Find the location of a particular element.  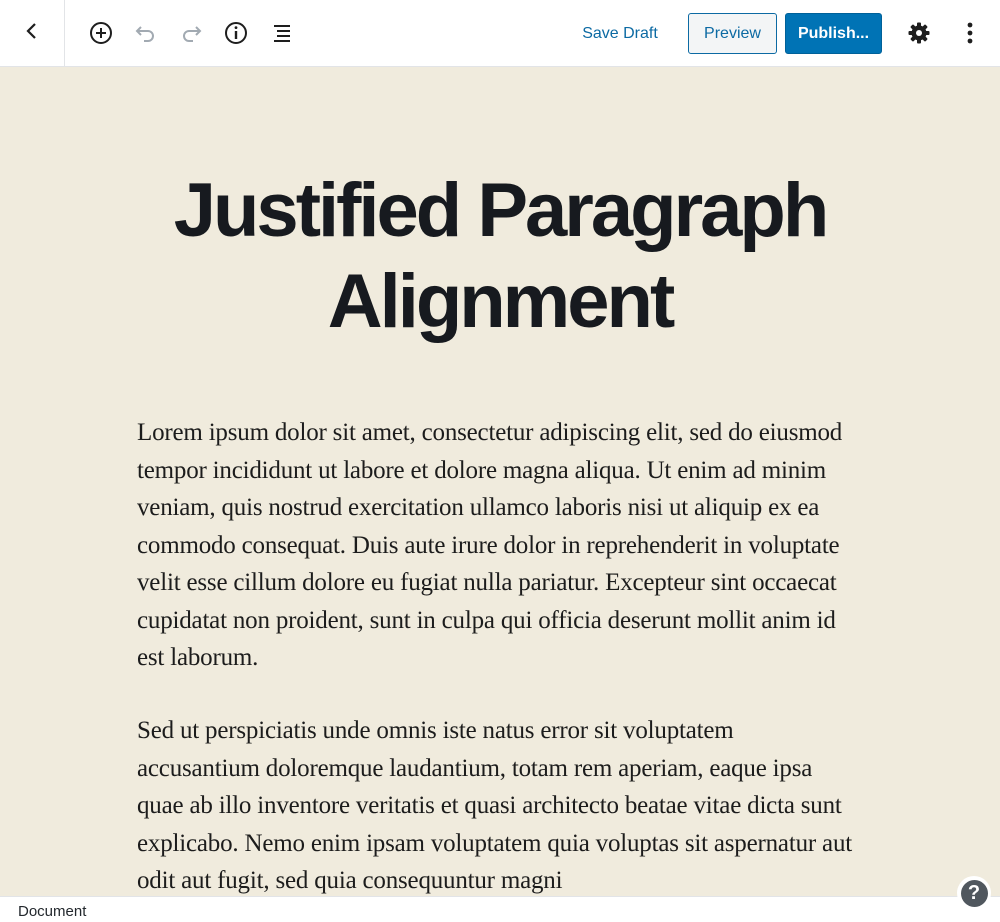

gear-icon is located at coordinates (919, 33).